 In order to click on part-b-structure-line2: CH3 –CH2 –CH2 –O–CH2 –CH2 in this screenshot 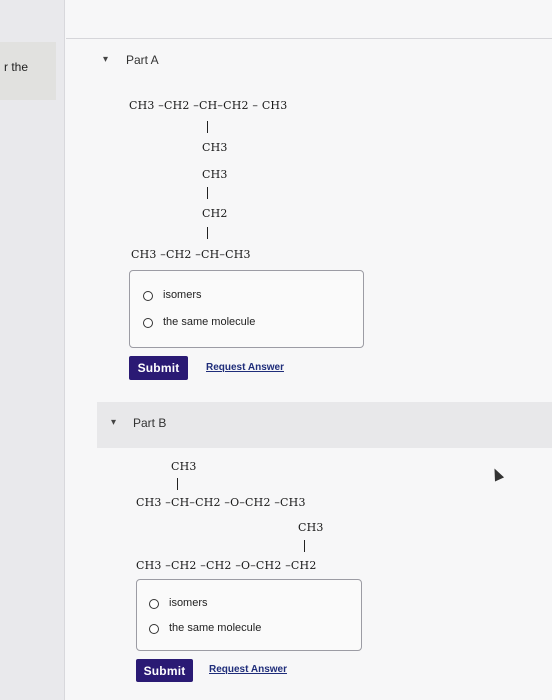, I will do `click(226, 565)`.